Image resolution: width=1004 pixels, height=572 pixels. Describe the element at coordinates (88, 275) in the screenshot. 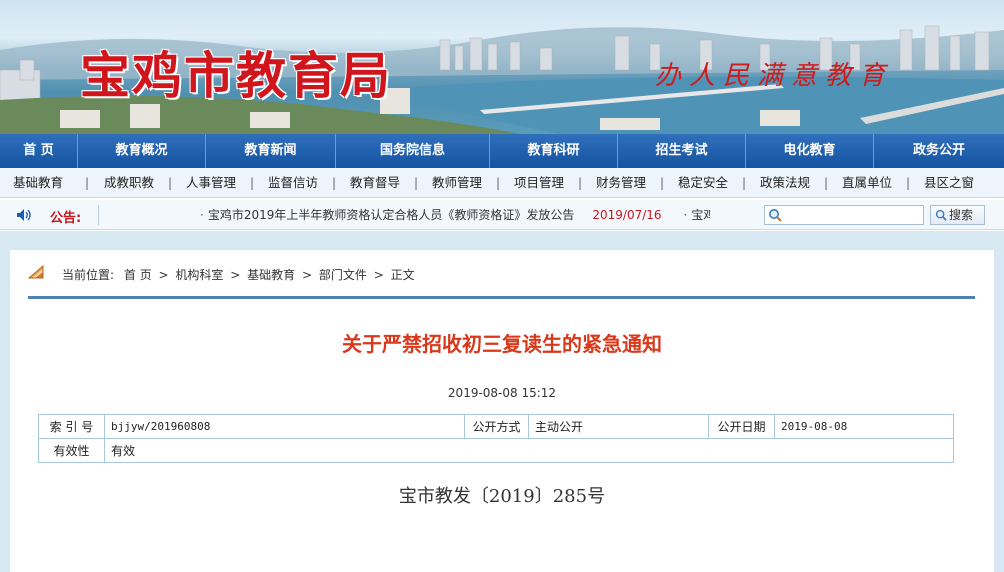

I see `breadcrumb-prefix: 当前位置:` at that location.